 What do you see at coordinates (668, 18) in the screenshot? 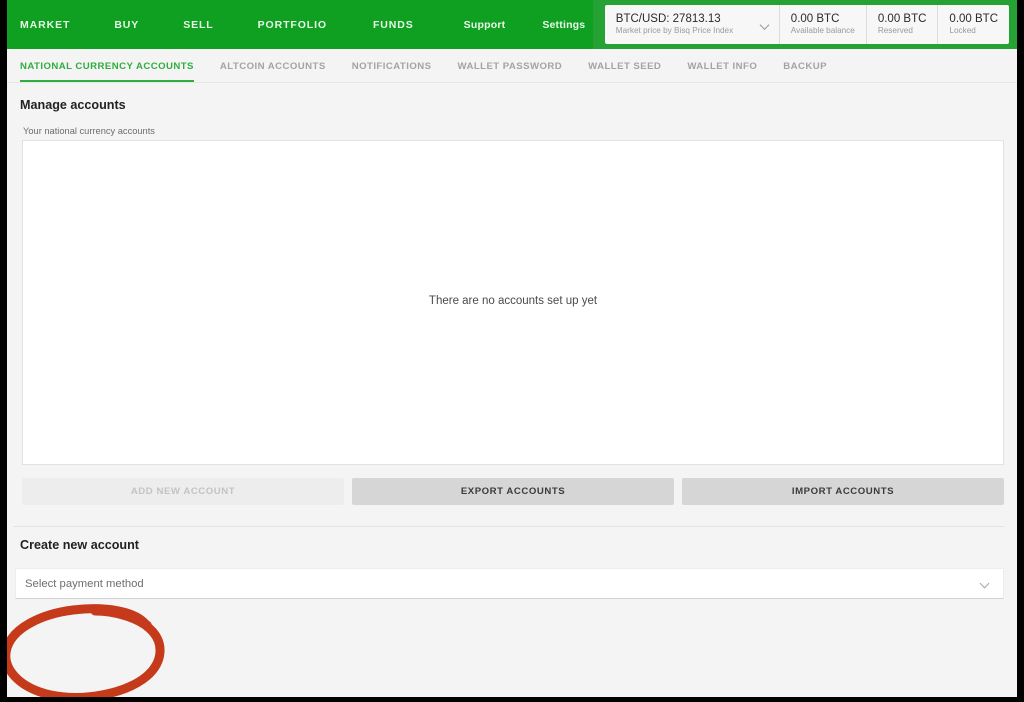
I see `market-price-value: BTC/USD: 27813.13` at bounding box center [668, 18].